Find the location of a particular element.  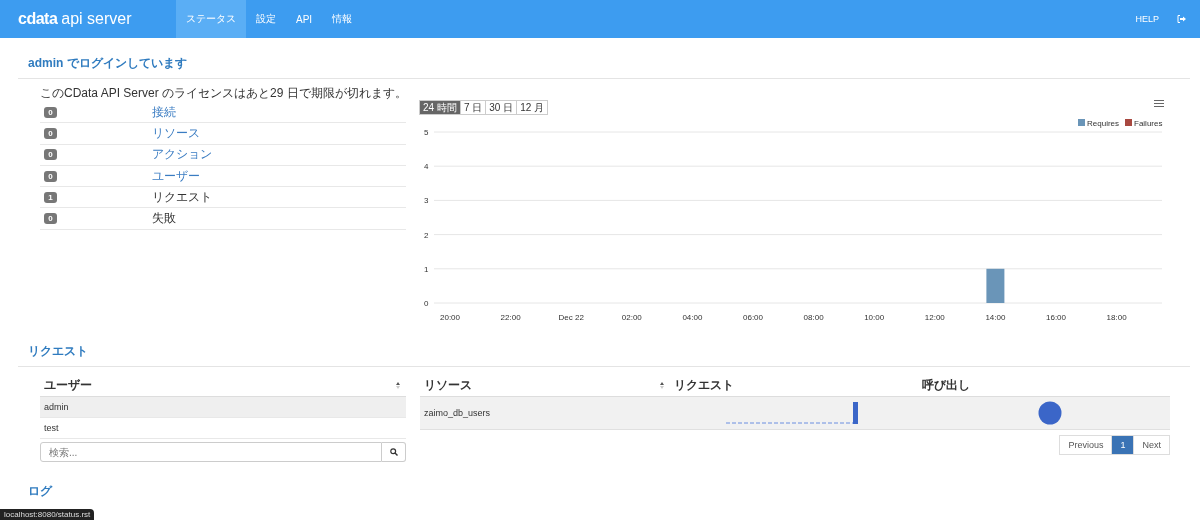

axis-label: 0 is located at coordinates (426, 303).